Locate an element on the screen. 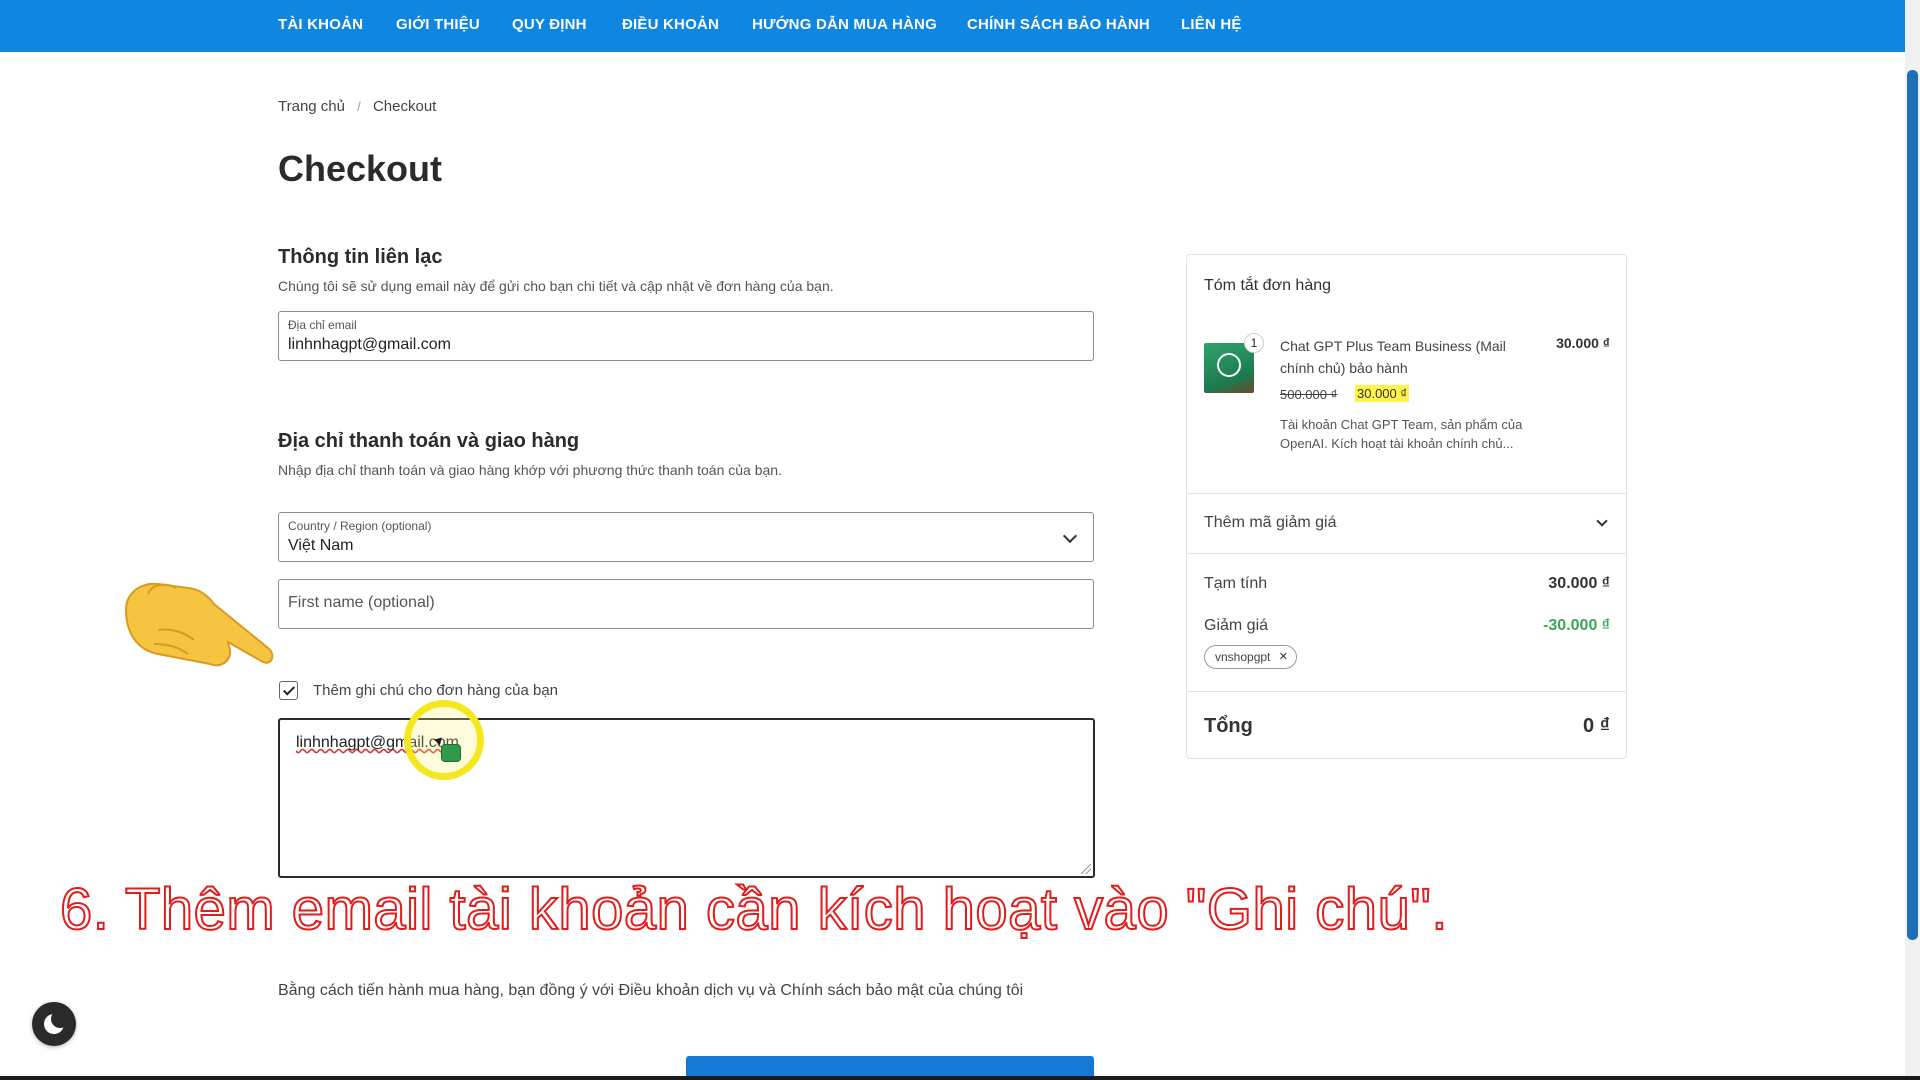  dark-mode-toggle is located at coordinates (54, 1024).